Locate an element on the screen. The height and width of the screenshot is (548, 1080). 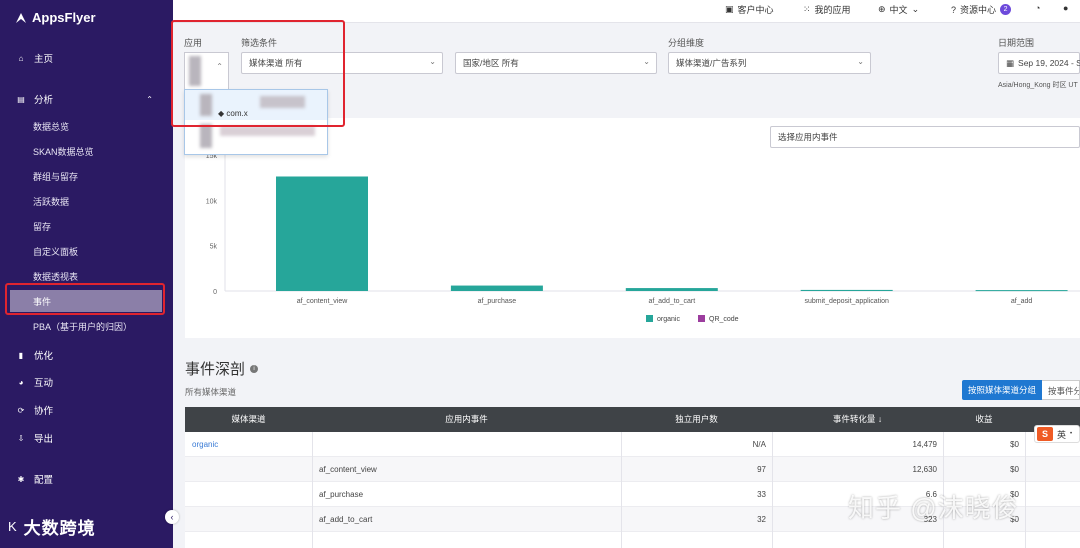
col-header-event: 应用内事件 is located at coordinates (466, 419).